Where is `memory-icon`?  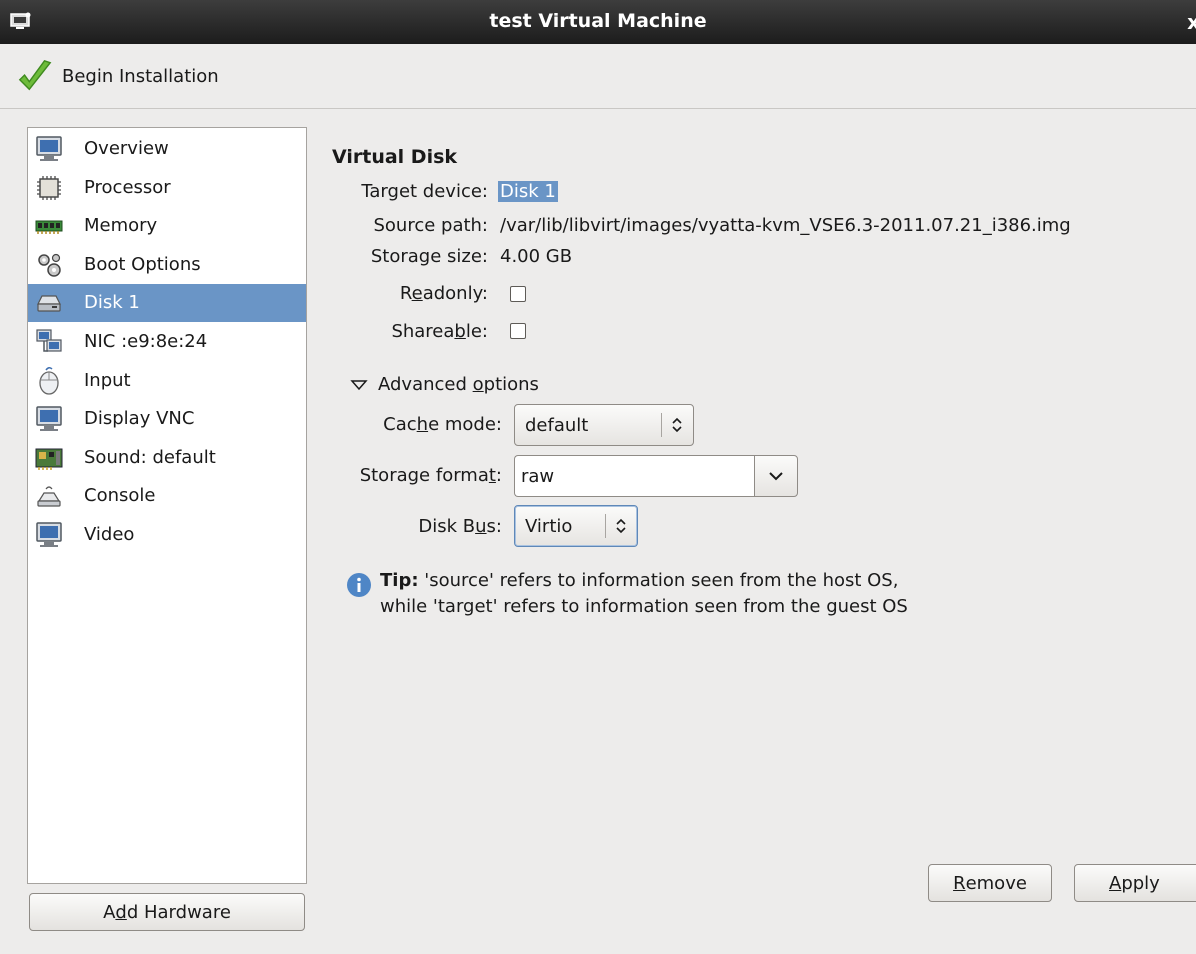 memory-icon is located at coordinates (49, 227).